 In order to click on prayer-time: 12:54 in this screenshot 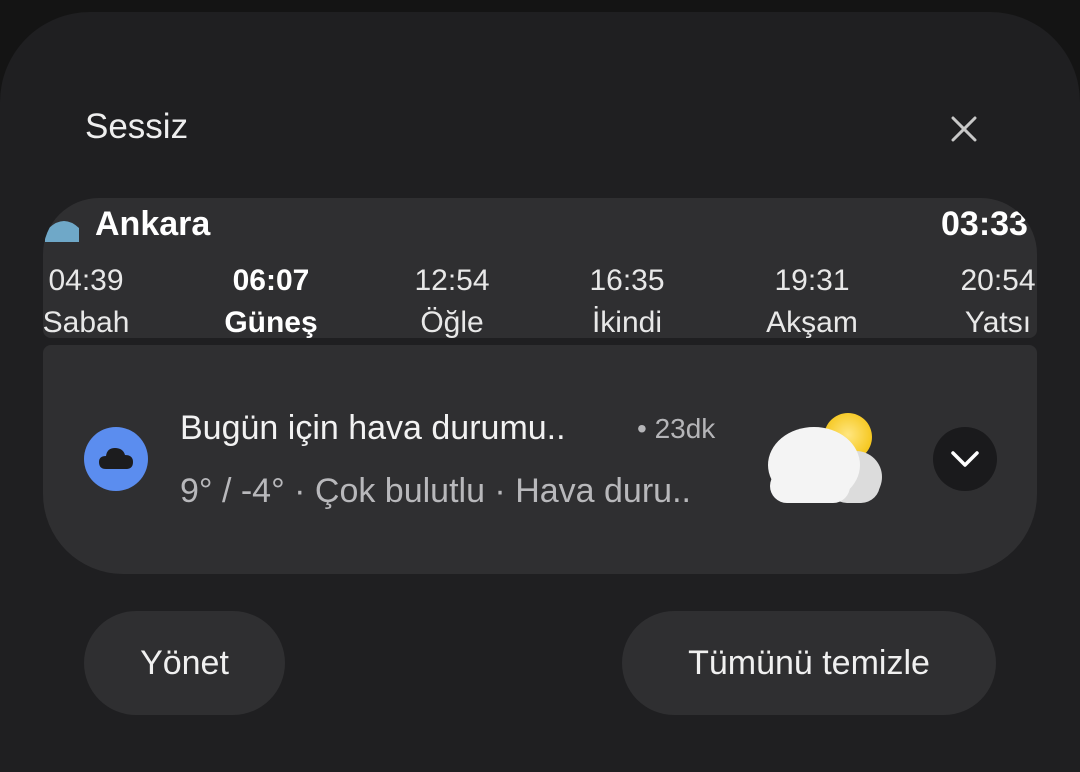, I will do `click(452, 280)`.